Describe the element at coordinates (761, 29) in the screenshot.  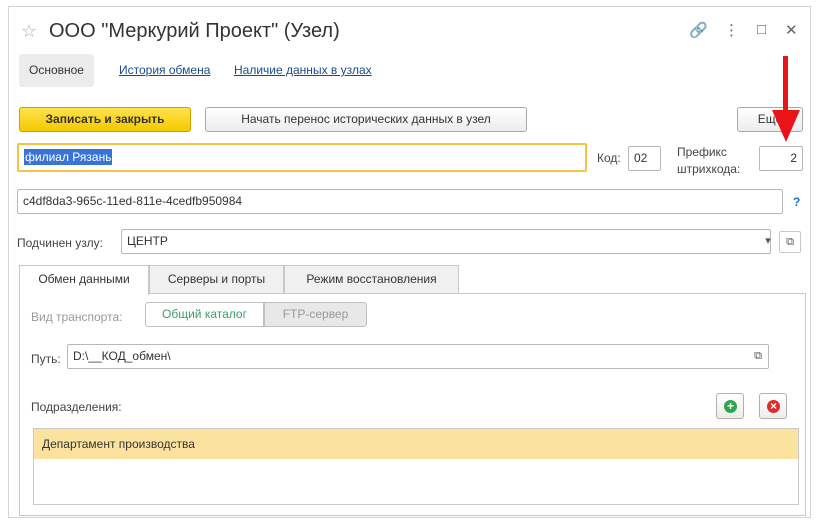
I see `maximize-icon: □` at that location.